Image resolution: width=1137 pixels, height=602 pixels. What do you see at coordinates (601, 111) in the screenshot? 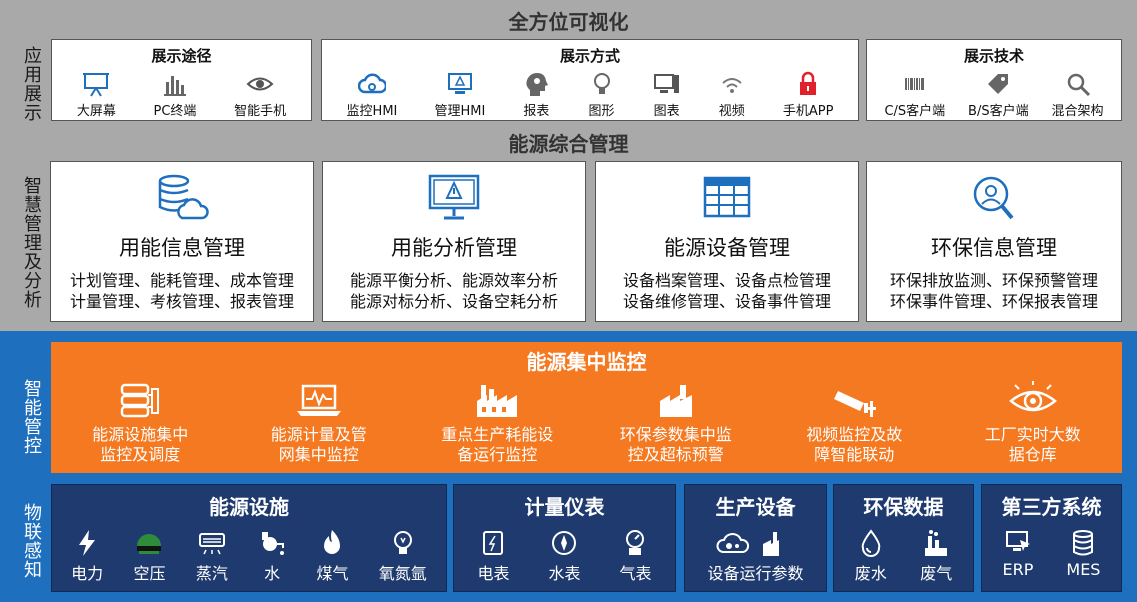
I see `display-mode-label: 图形` at bounding box center [601, 111].